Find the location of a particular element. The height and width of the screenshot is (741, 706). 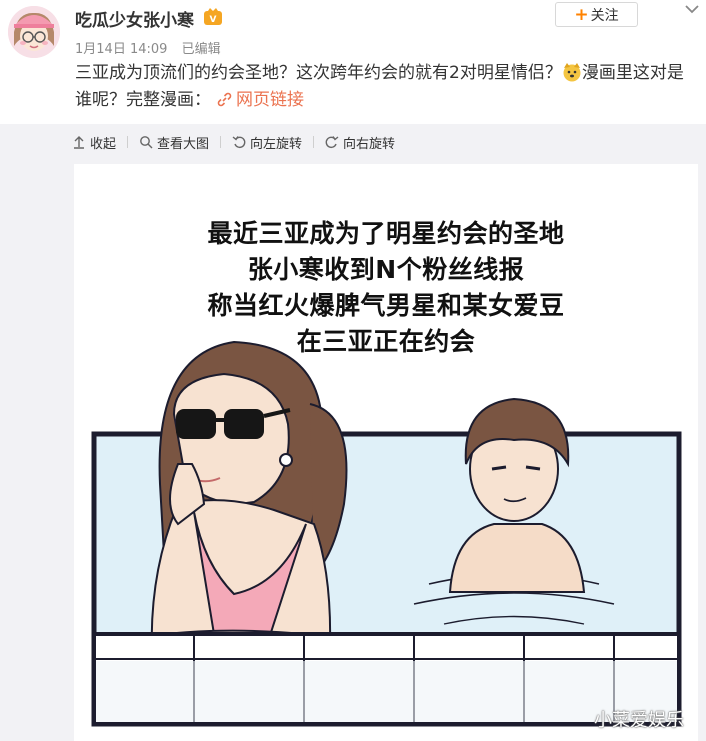

rotate-right-button: 向右旋转 is located at coordinates (360, 142).